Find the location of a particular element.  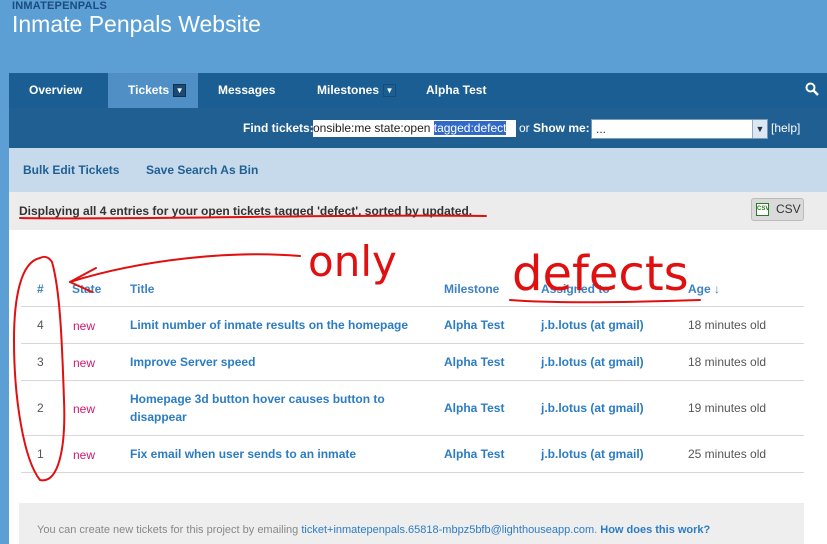

ticket-title-link: Fix email when user sends to an inmate is located at coordinates (243, 454).